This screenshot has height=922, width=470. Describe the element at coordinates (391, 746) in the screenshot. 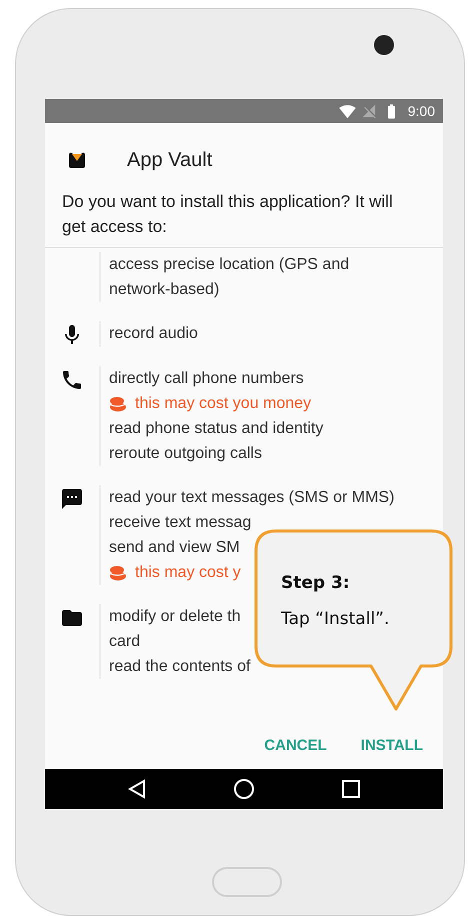

I see `dialog-button: INSTALL` at that location.